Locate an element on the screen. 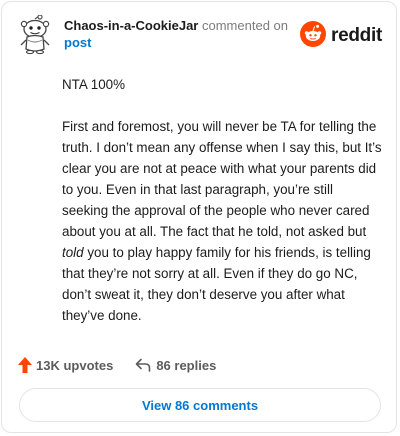  reply-arrow-icon is located at coordinates (143, 365).